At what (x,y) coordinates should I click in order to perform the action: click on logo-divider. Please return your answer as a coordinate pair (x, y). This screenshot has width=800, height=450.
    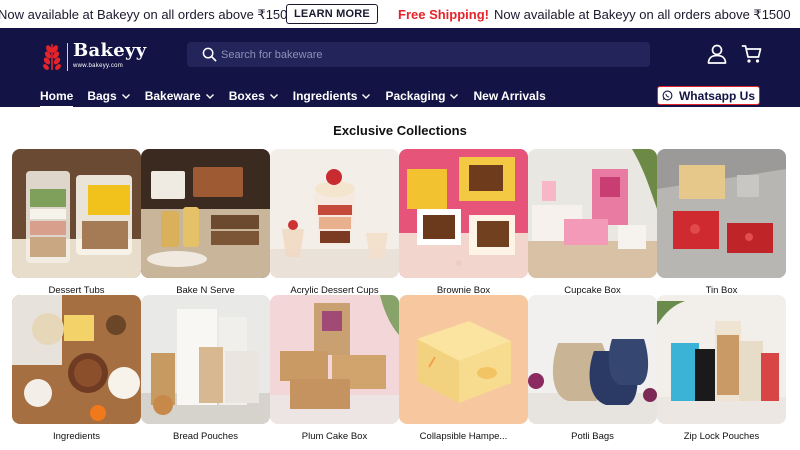
    Looking at the image, I should click on (67, 57).